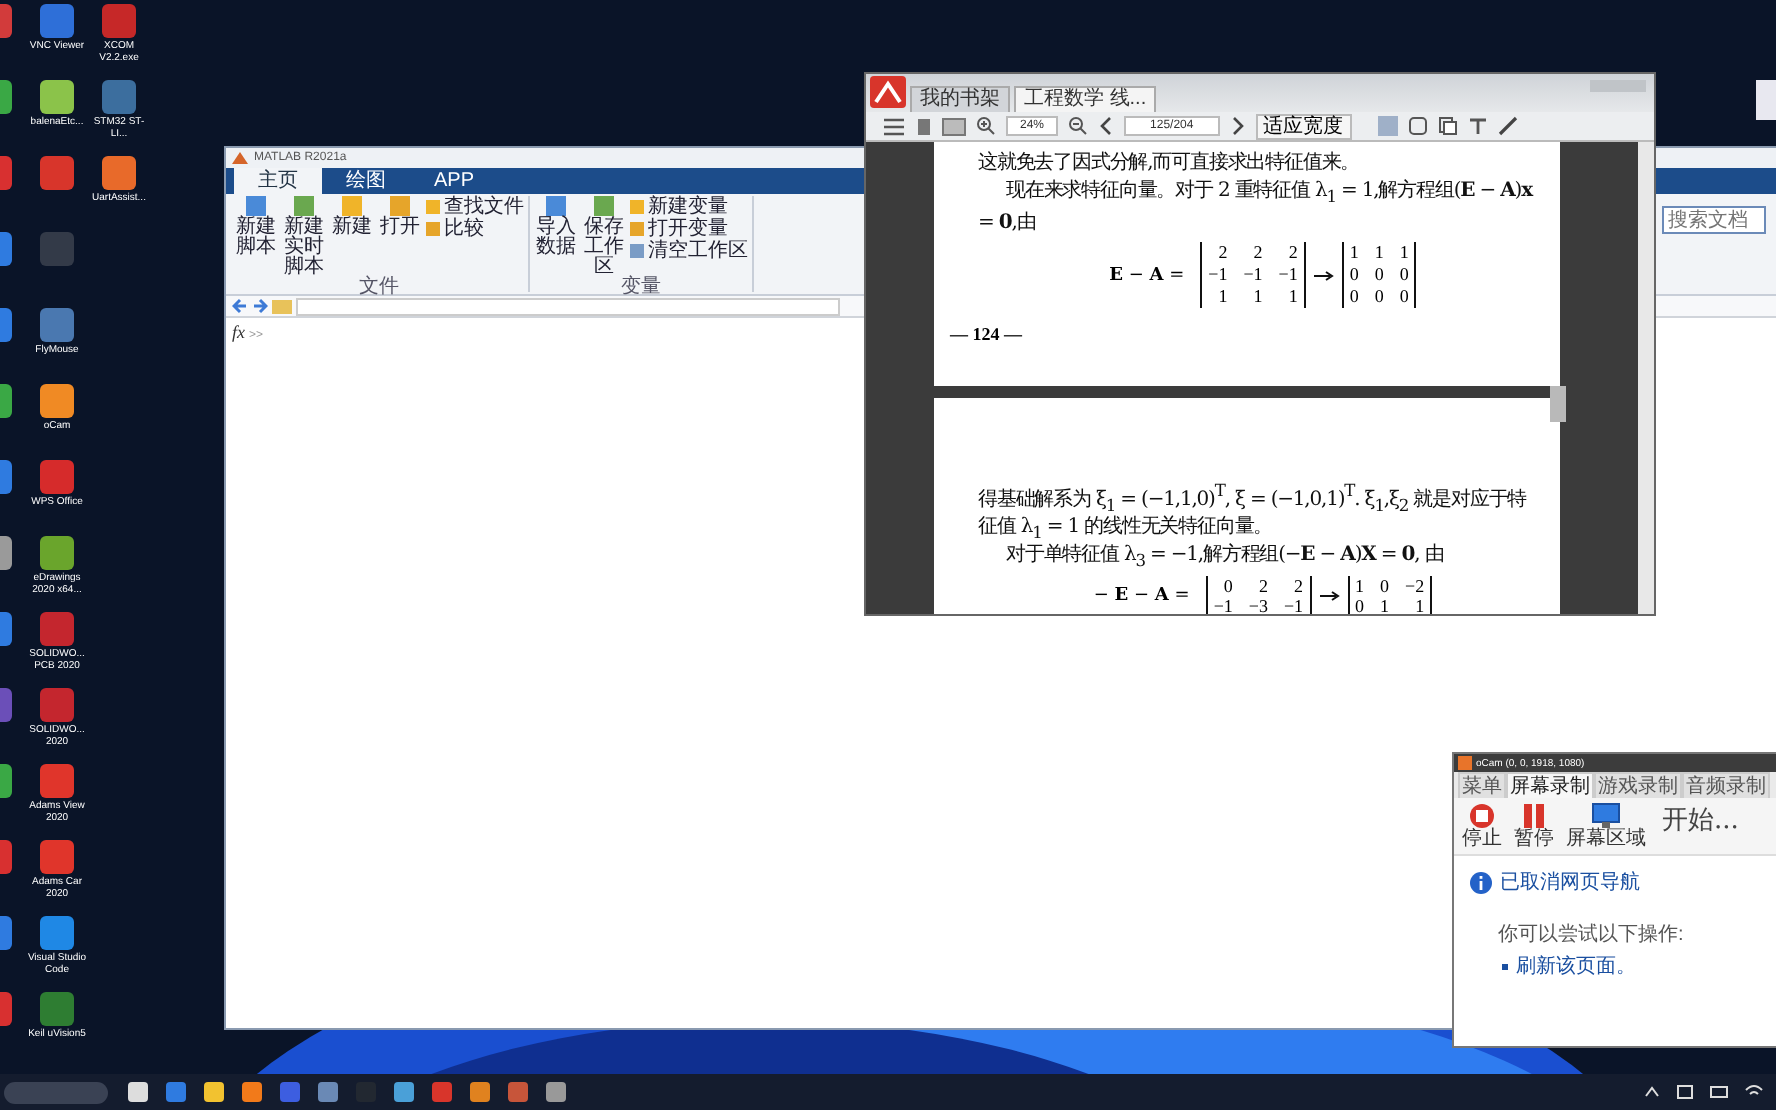 The width and height of the screenshot is (1776, 1110). Describe the element at coordinates (1106, 126) in the screenshot. I see `previous-page-icon` at that location.